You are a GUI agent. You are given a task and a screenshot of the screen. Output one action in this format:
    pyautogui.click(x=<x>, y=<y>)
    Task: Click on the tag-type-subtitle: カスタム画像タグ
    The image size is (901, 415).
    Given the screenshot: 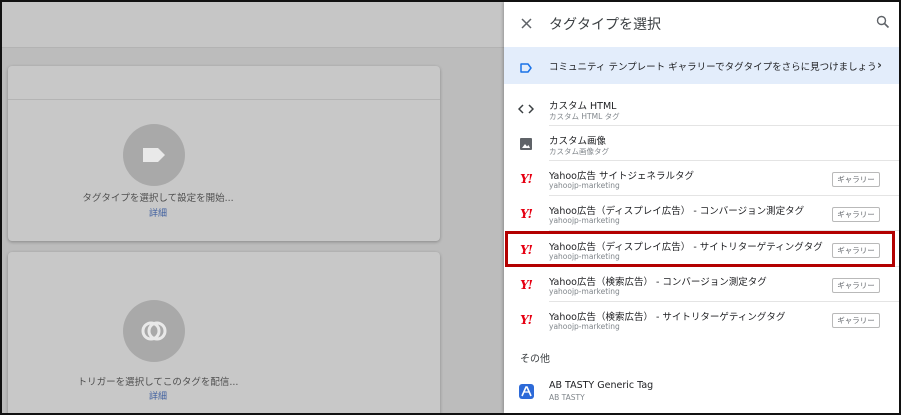 What is the action you would take?
    pyautogui.click(x=579, y=151)
    